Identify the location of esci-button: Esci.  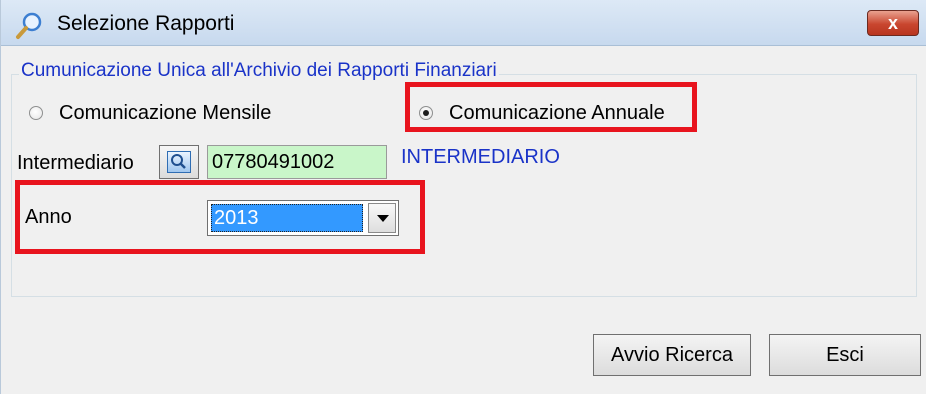
(845, 355).